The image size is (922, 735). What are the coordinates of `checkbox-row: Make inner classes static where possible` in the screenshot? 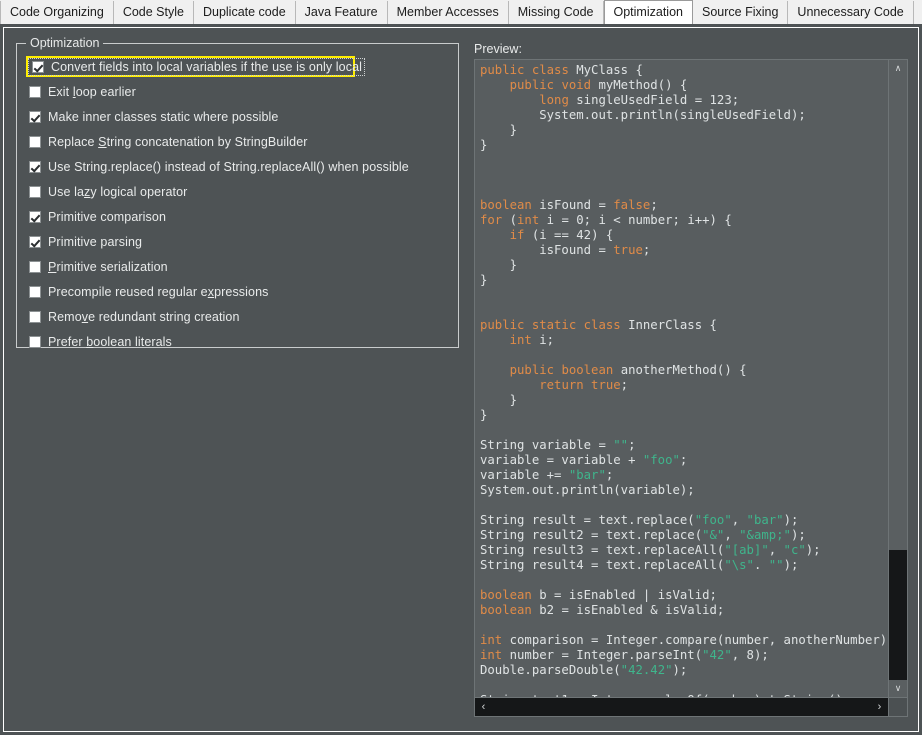 It's located at (240, 116).